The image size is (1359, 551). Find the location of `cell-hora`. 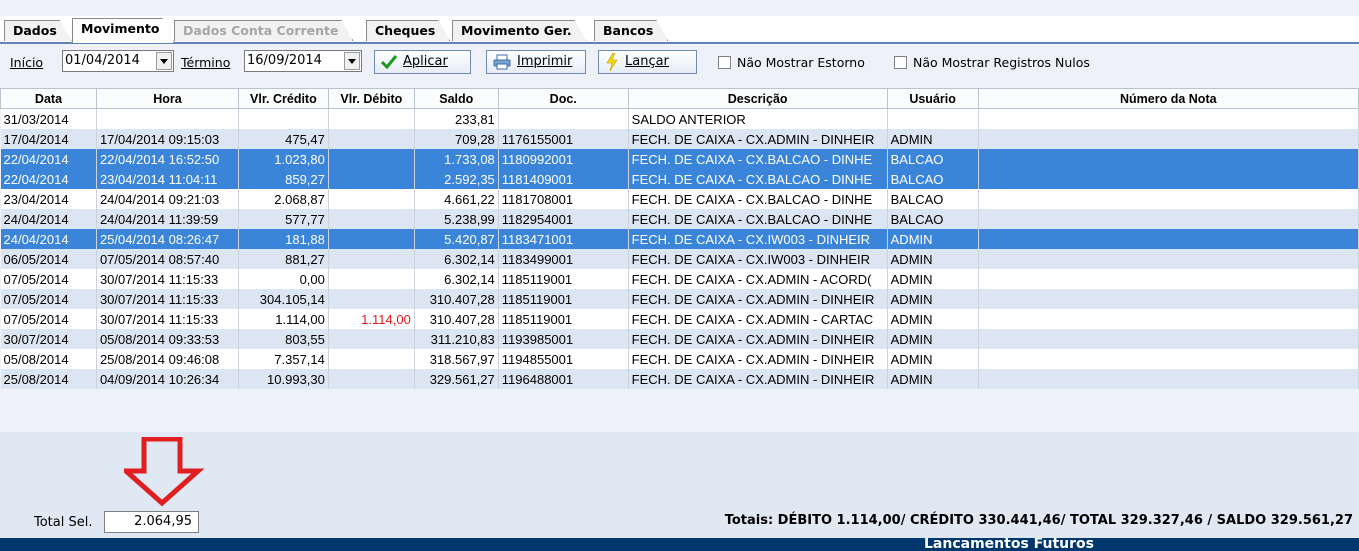

cell-hora is located at coordinates (167, 118).